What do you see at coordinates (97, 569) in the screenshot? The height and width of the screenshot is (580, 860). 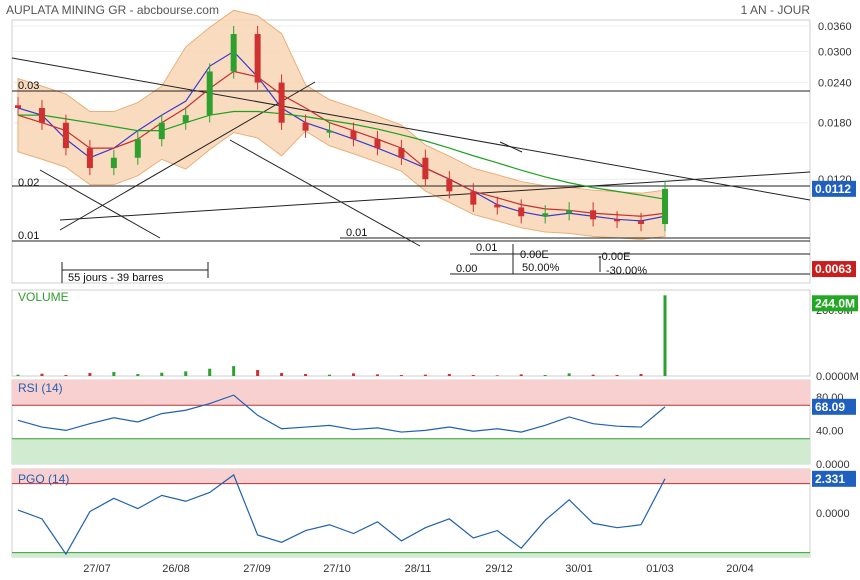 I see `date-tick-label: 27/07` at bounding box center [97, 569].